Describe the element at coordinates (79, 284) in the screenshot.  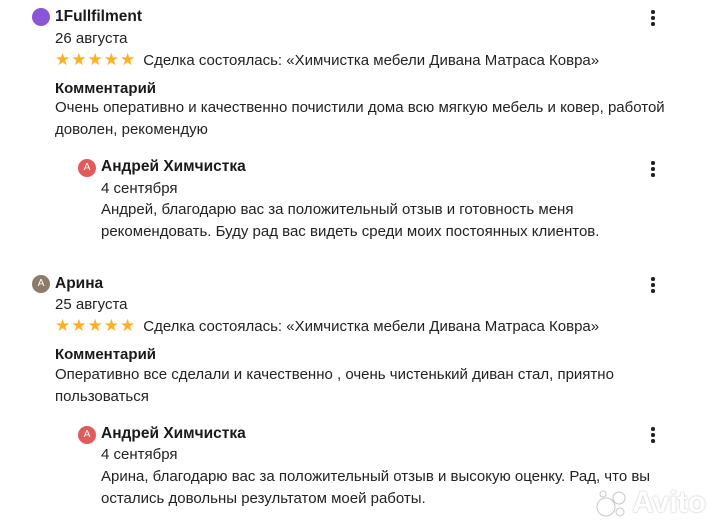
I see `review-author: Арина` at that location.